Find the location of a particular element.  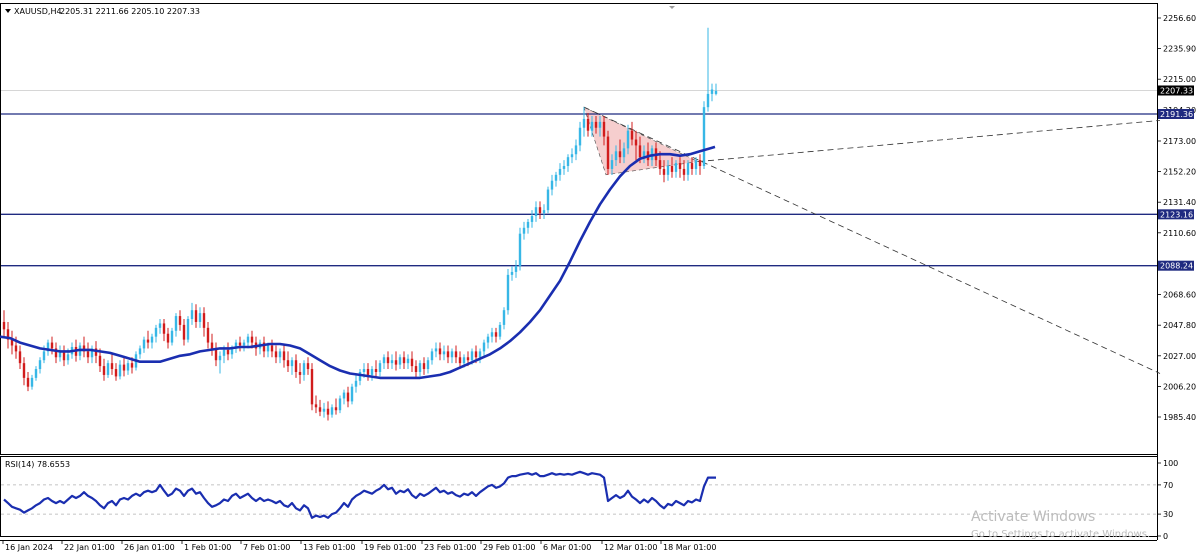

price-axis-label: 2068.60 is located at coordinates (1179, 295).